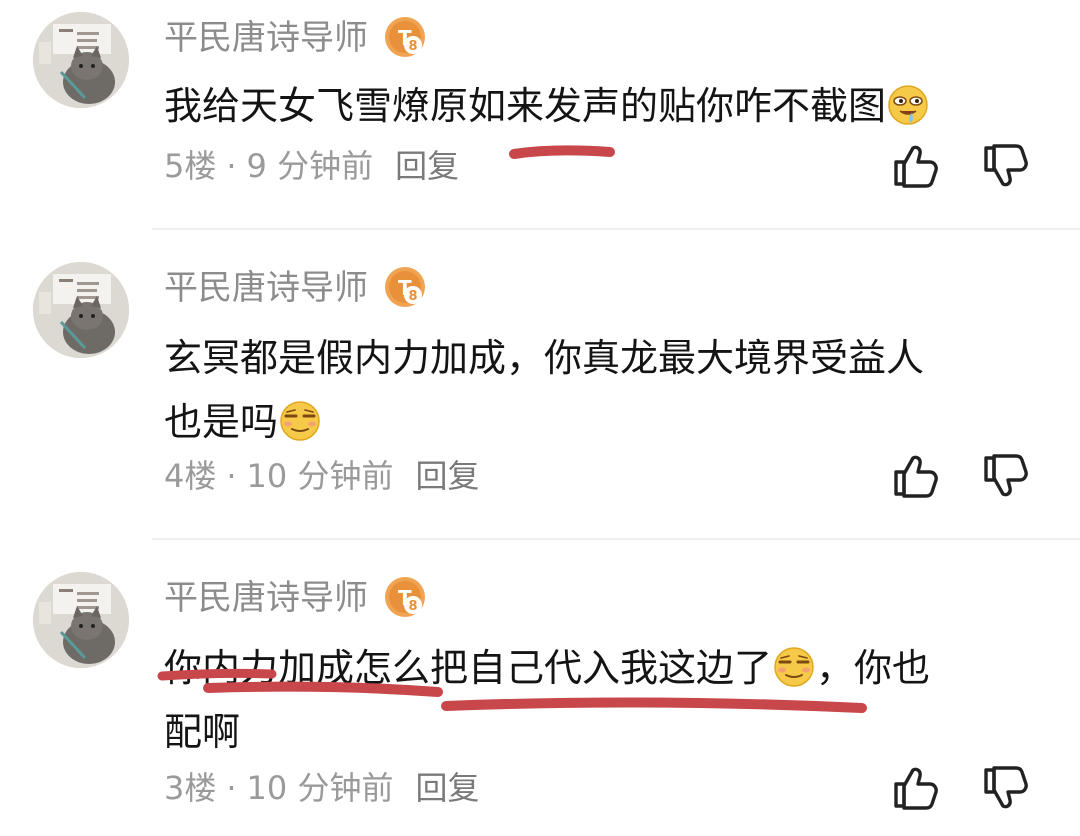 The height and width of the screenshot is (836, 1080). I want to click on comment-meta: 5楼 · 9 分钟前 回复, so click(311, 166).